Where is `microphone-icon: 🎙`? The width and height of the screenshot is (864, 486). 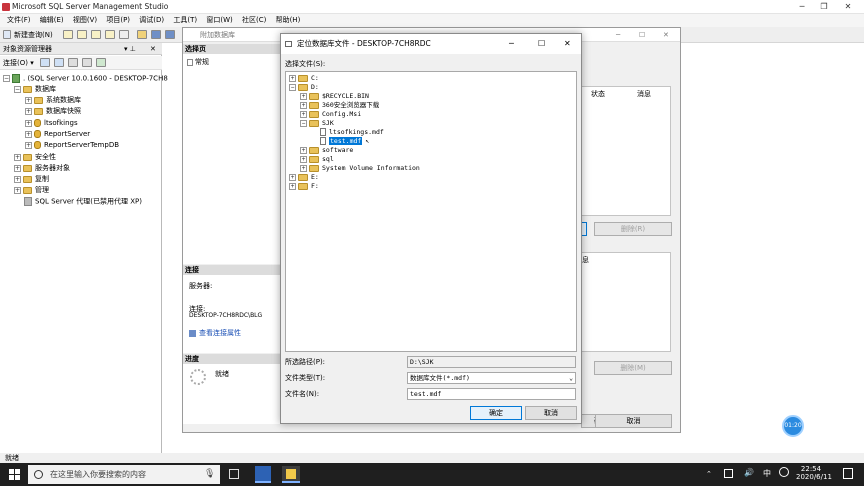
microphone-icon: 🎙 is located at coordinates (209, 474).